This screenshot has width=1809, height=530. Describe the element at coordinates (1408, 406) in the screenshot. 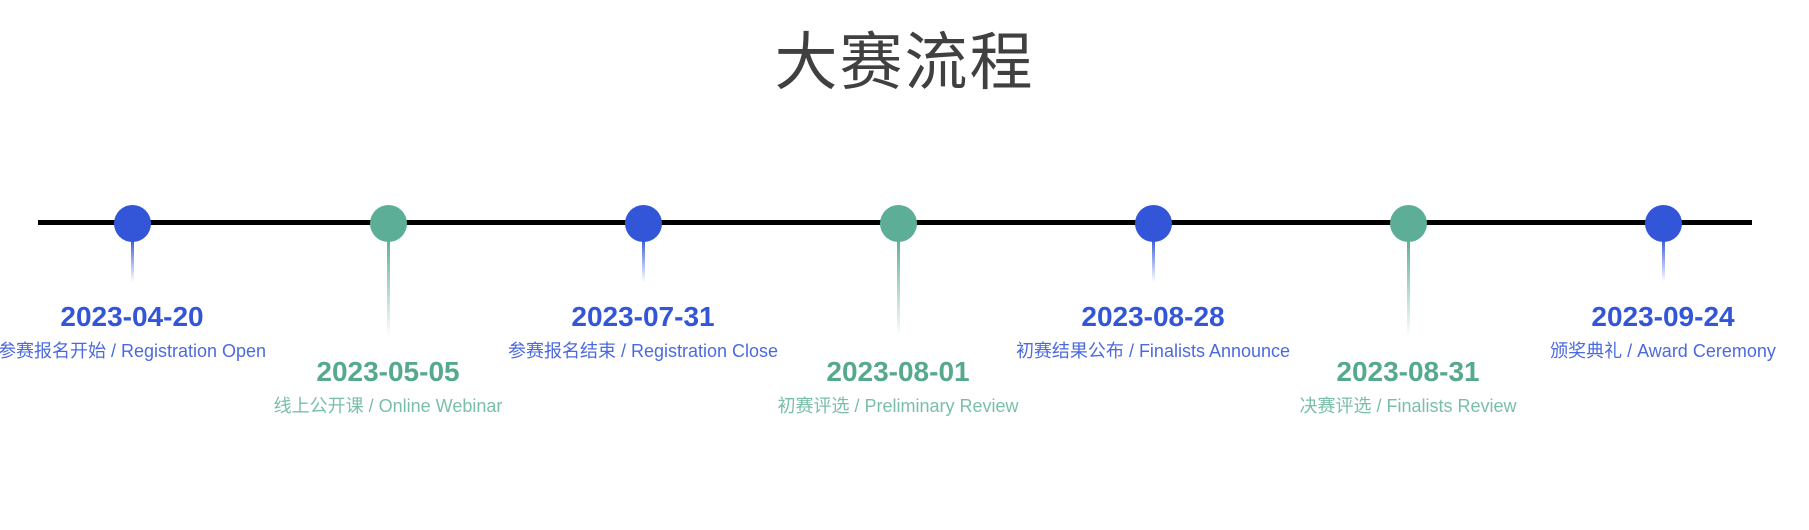

I see `timeline-node-description: 决赛评选 / Finalists Review` at that location.